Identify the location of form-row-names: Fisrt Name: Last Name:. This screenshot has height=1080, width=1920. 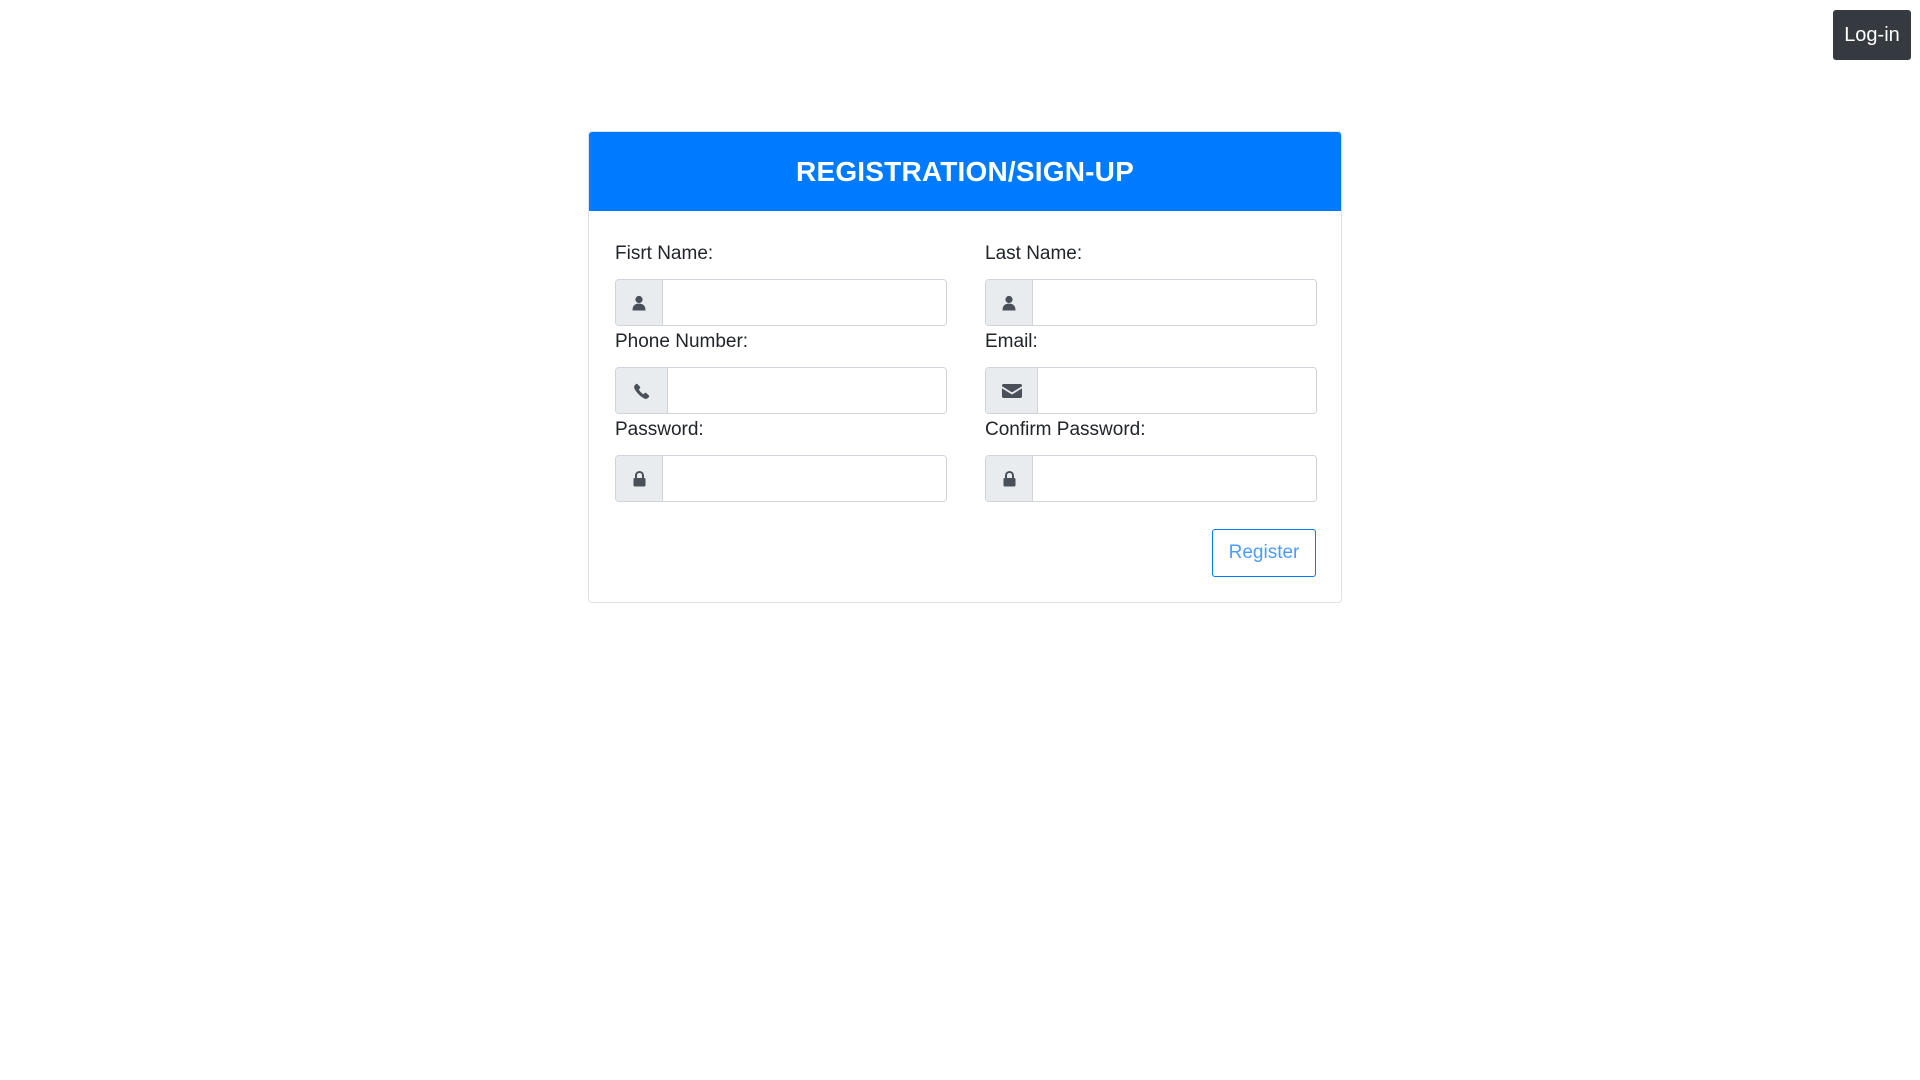
(966, 285).